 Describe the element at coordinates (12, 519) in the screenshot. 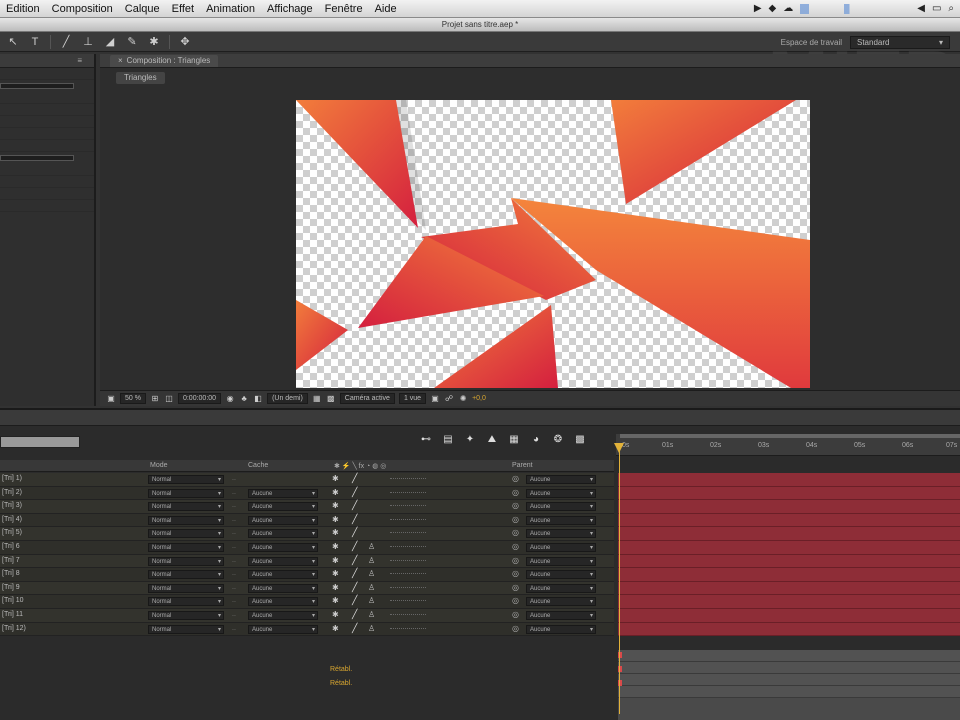

I see `layer-name: [Tri] 4)` at that location.